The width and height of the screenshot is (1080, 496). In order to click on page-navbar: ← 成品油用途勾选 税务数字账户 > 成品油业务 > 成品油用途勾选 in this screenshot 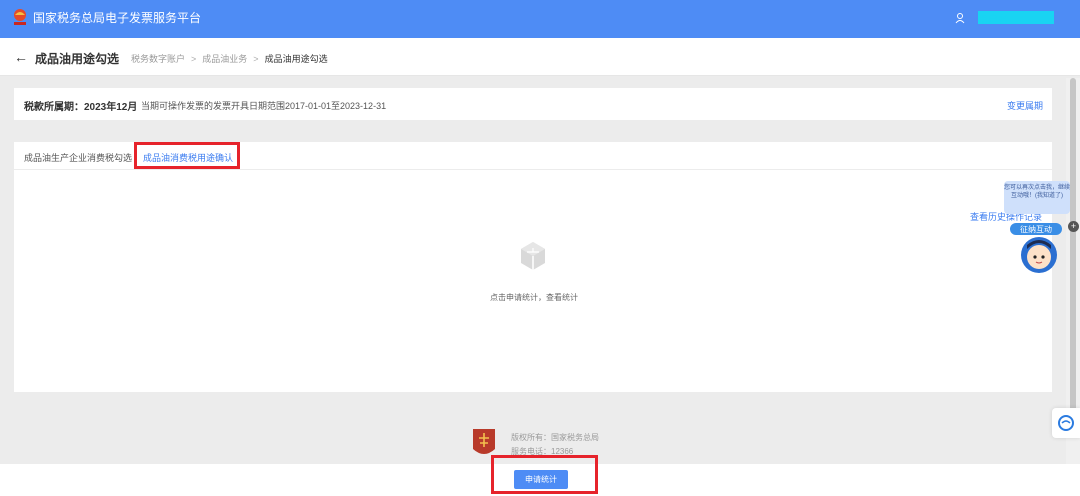, I will do `click(540, 57)`.